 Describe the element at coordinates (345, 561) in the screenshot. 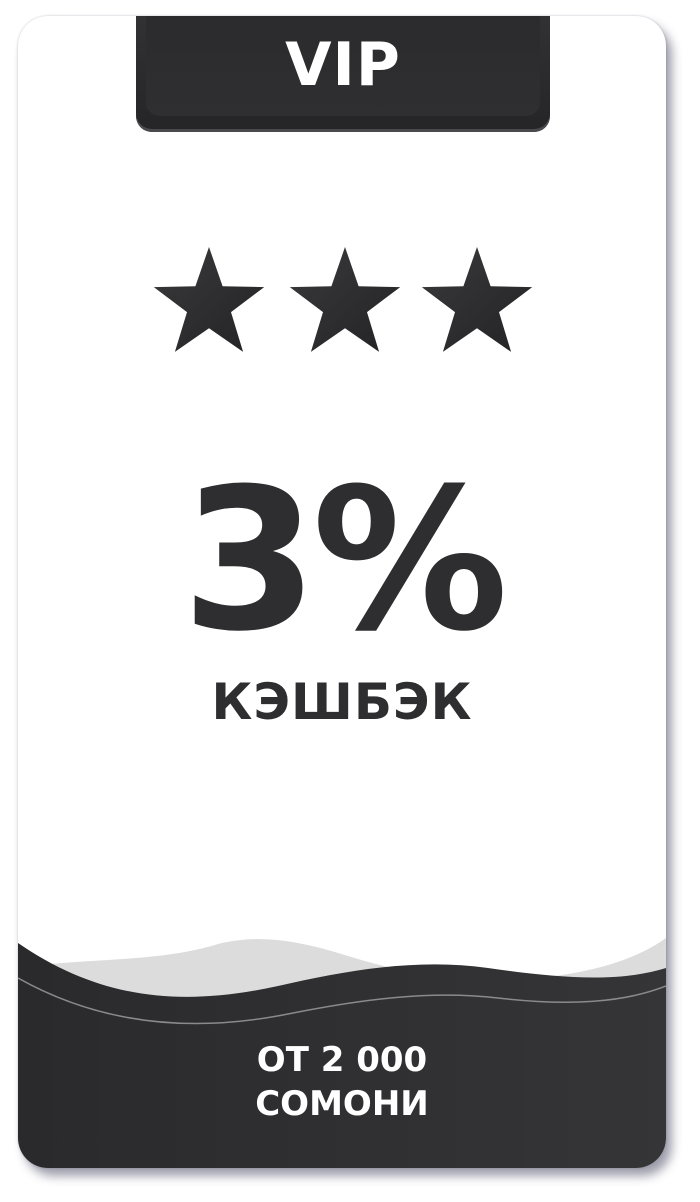

I see `cashback-percent: 3%` at that location.